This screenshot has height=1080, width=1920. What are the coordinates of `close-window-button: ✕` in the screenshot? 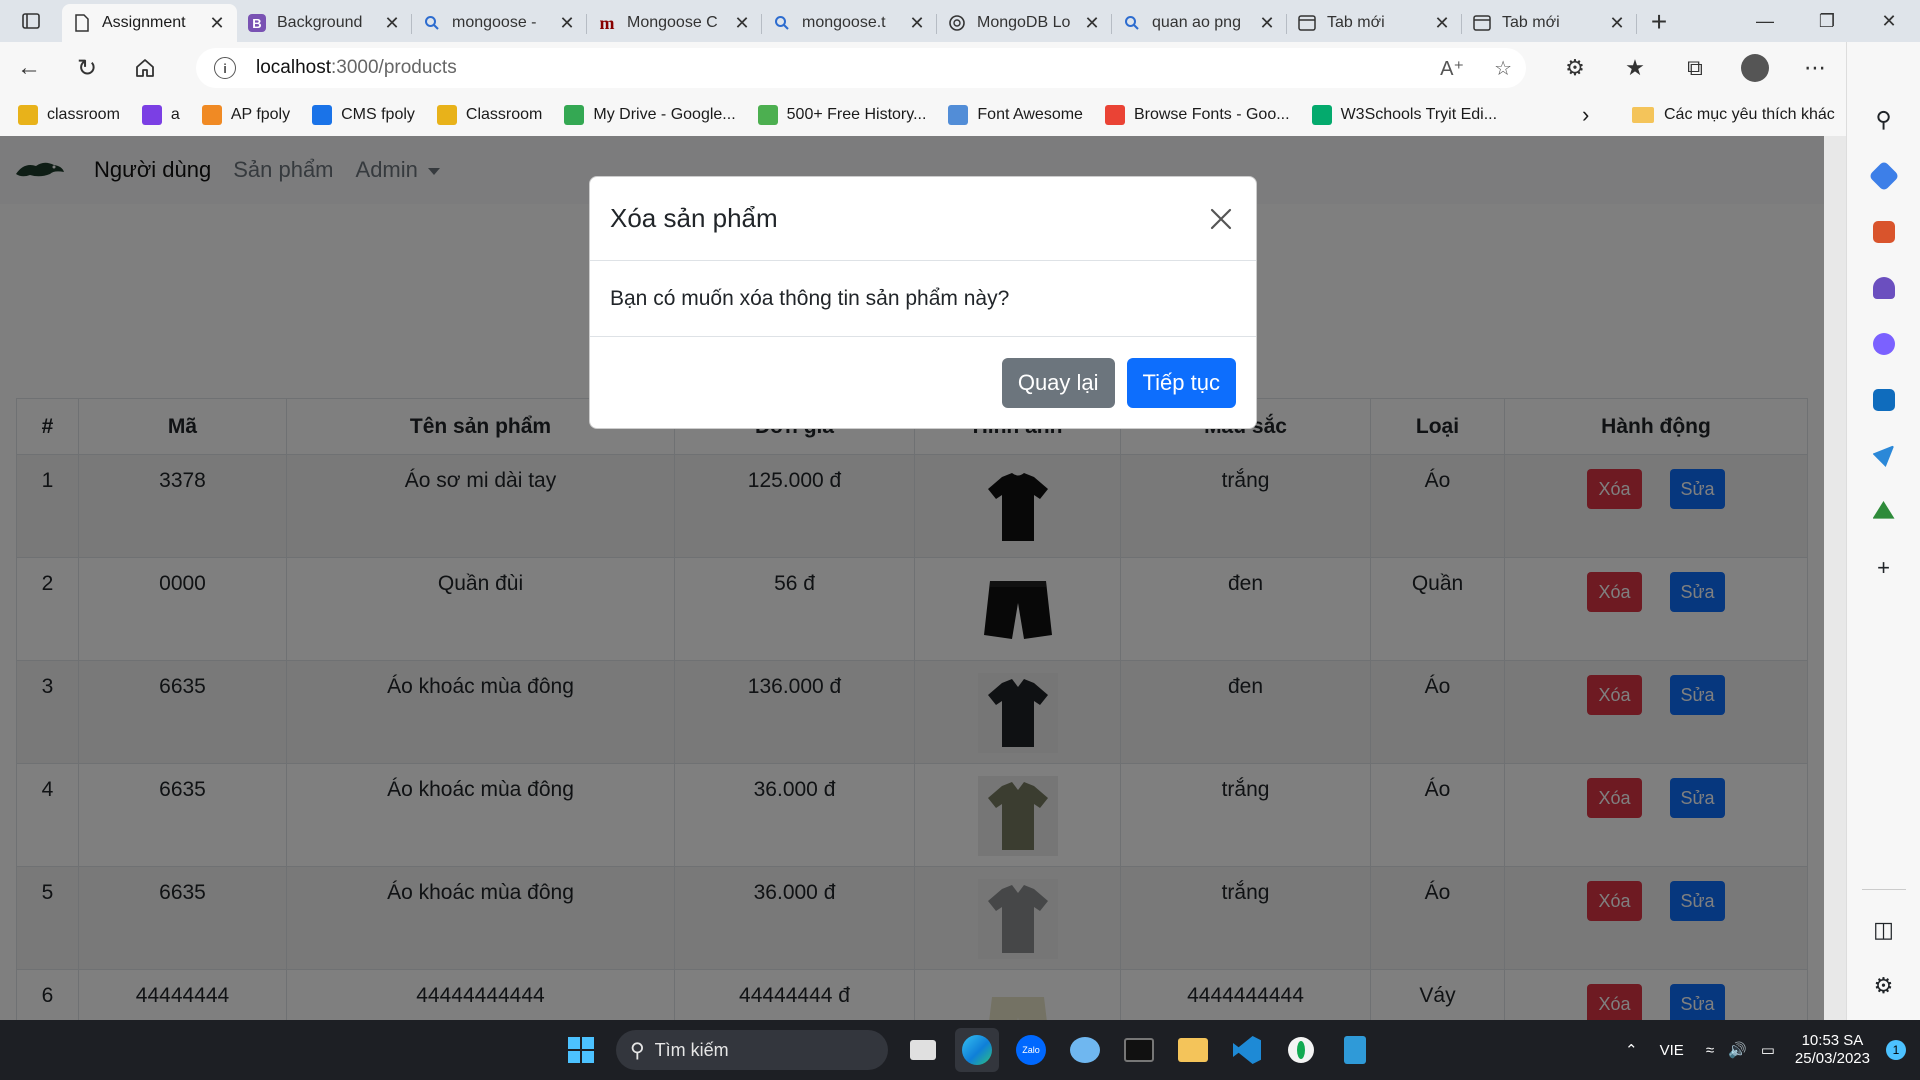 It's located at (1889, 21).